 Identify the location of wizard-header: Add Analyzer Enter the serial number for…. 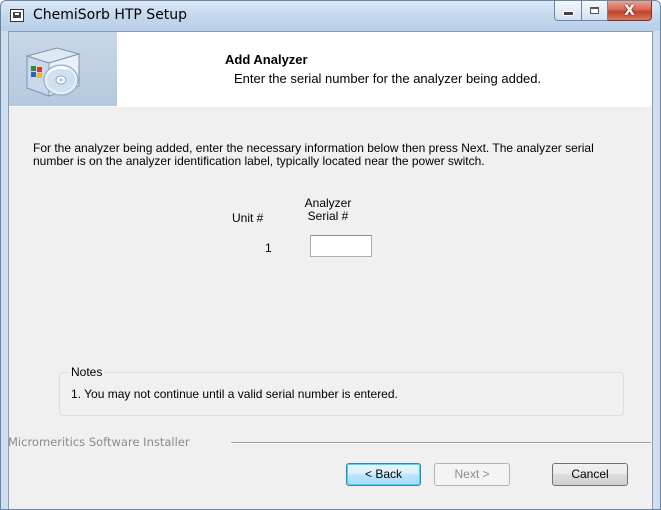
(330, 69).